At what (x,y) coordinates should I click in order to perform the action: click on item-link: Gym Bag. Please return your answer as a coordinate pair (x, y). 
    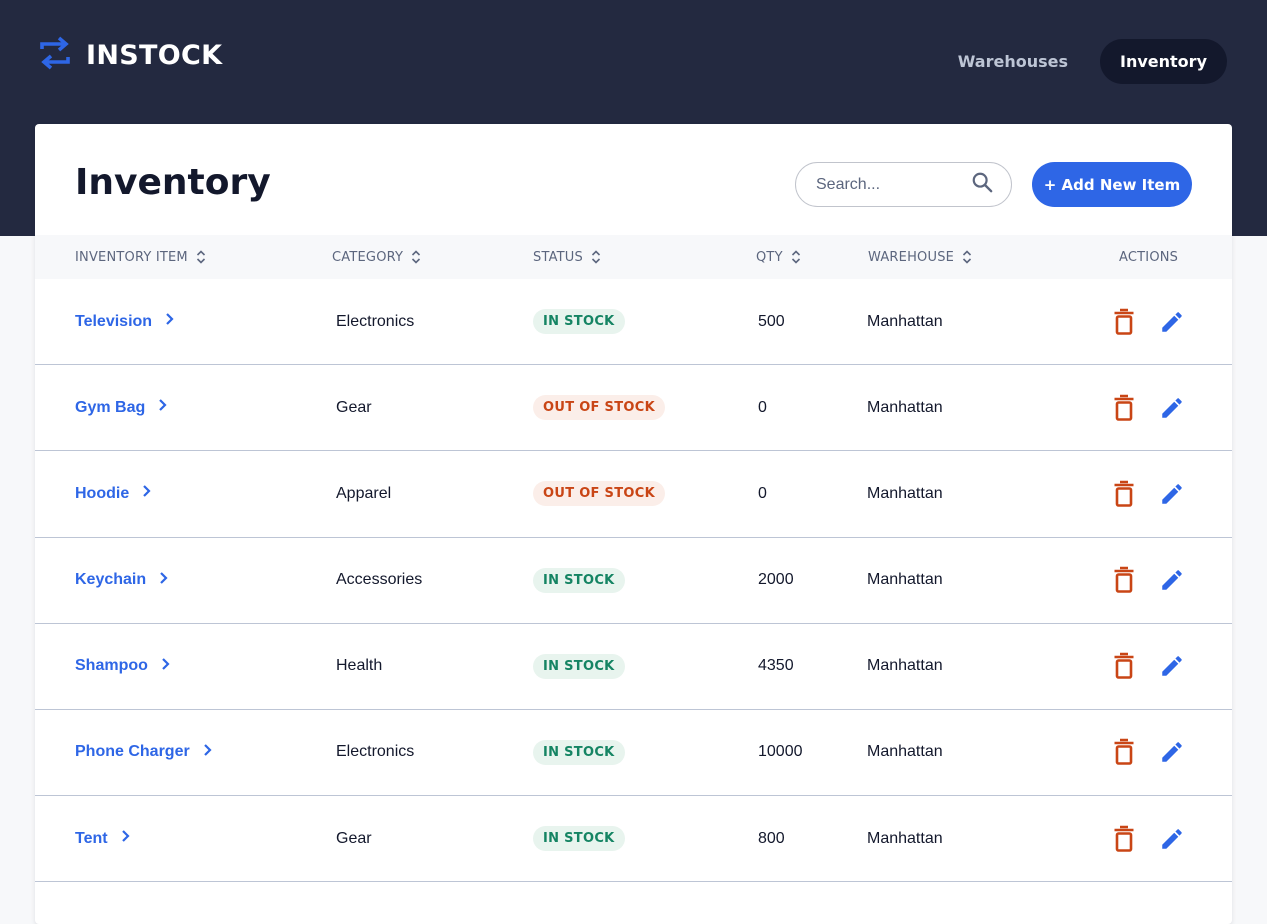
    Looking at the image, I should click on (122, 407).